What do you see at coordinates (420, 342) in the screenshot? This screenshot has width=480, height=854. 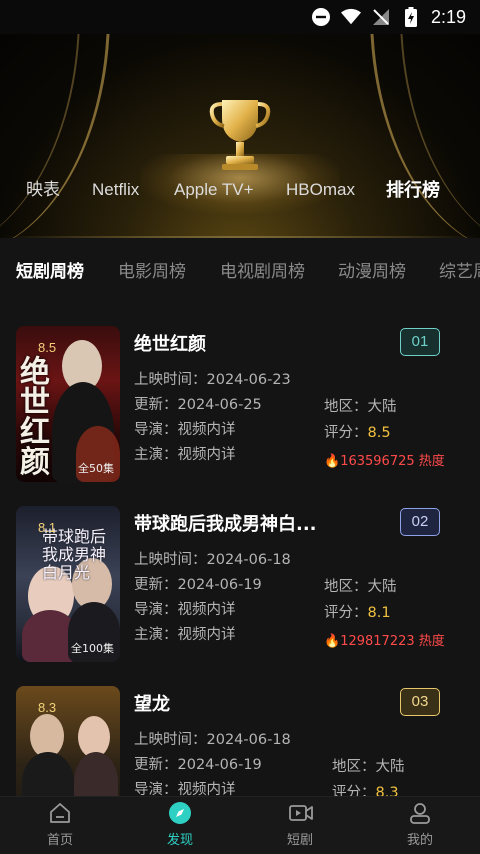 I see `rank-badge: 01` at bounding box center [420, 342].